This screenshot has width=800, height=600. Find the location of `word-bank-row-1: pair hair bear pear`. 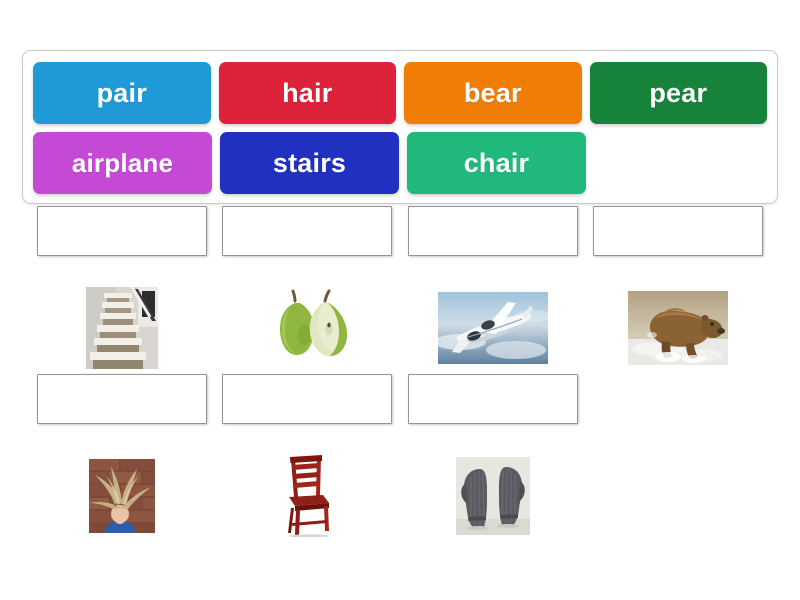

word-bank-row-1: pair hair bear pear is located at coordinates (400, 93).